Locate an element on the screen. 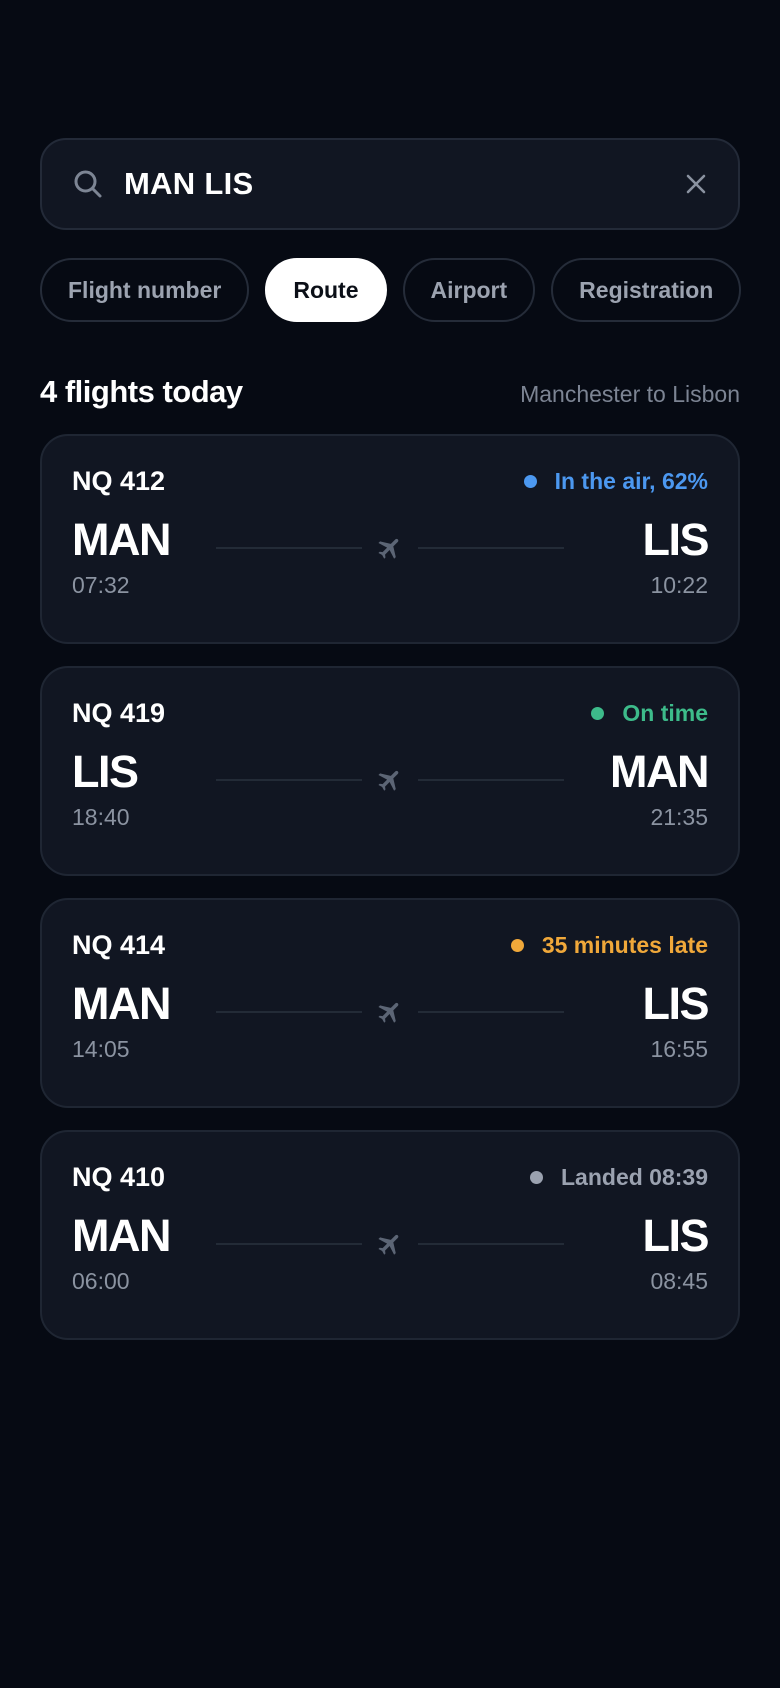 This screenshot has height=1688, width=780. chip-airport: Airport is located at coordinates (469, 290).